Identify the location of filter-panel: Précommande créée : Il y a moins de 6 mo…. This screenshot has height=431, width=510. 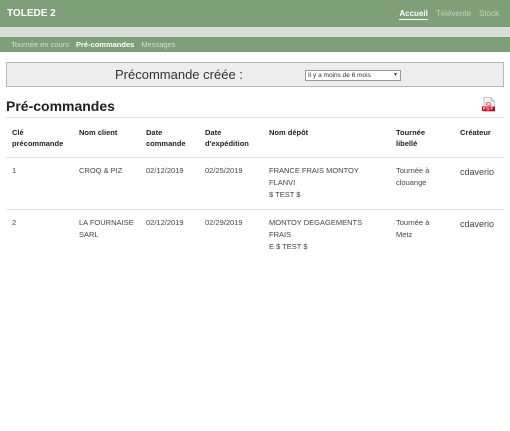
(255, 74).